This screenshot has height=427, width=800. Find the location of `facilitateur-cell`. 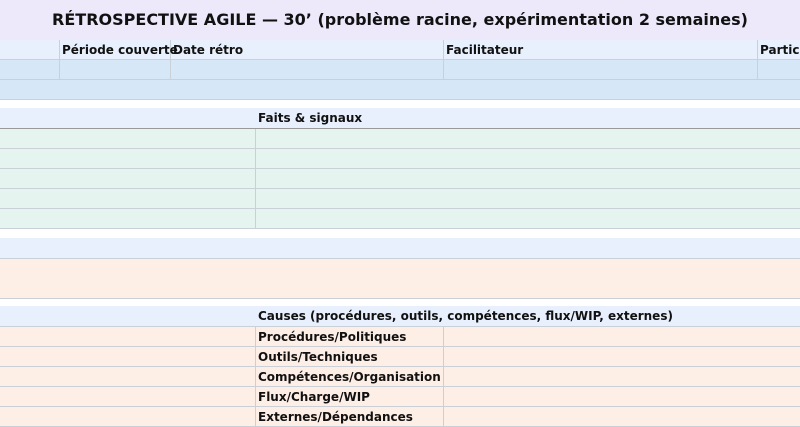

facilitateur-cell is located at coordinates (601, 69).